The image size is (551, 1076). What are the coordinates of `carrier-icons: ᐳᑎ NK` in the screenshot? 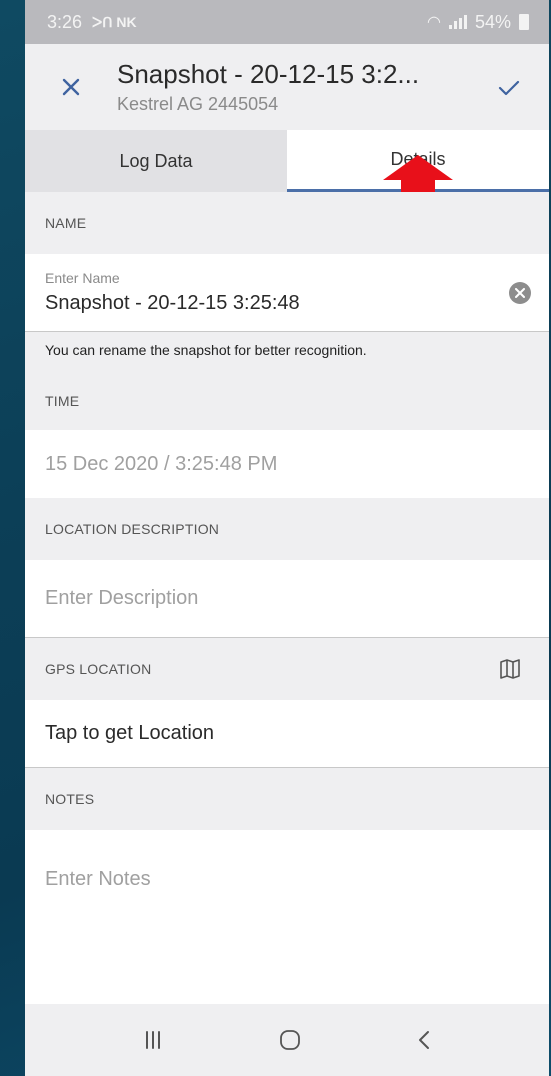 It's located at (114, 21).